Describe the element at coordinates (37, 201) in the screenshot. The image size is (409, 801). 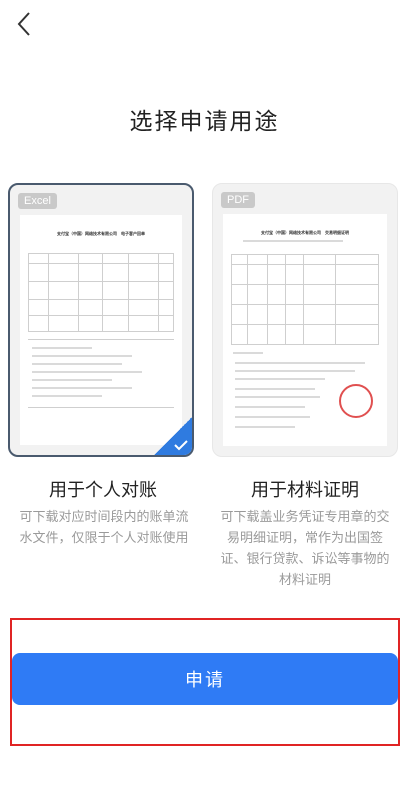
I see `excel-format-badge: Excel` at that location.